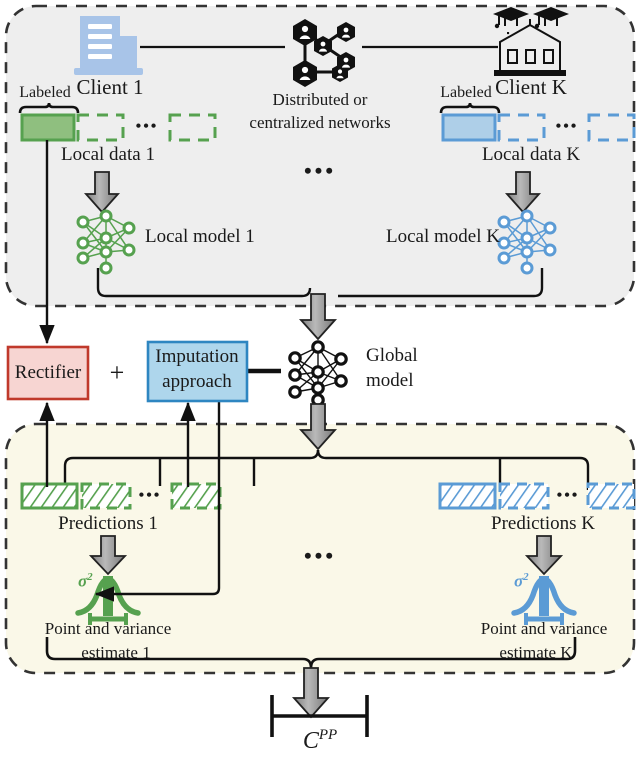  I want to click on clients-ellipsis: •••, so click(320, 170).